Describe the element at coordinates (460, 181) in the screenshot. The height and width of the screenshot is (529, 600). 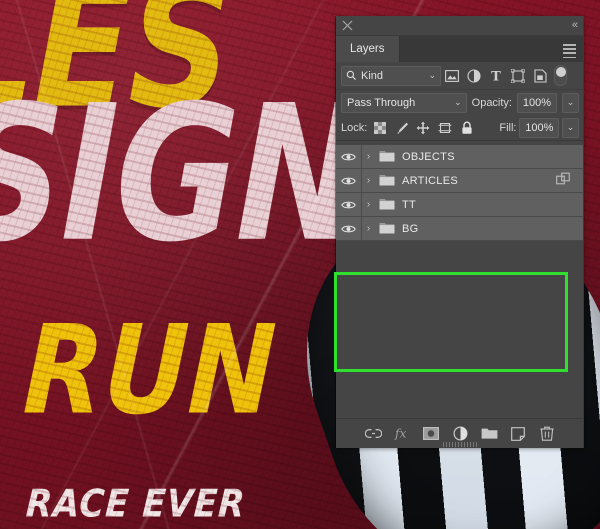
I see `table-row: › ARTICLES` at that location.